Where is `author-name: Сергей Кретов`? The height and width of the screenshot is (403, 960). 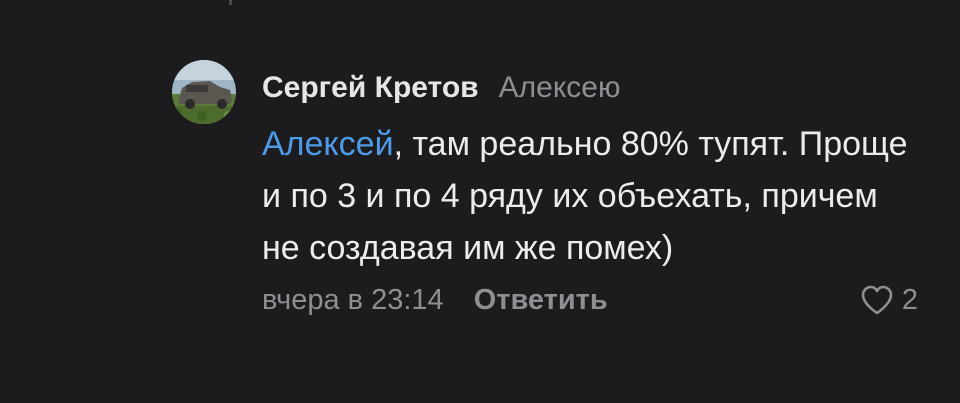
author-name: Сергей Кретов is located at coordinates (370, 87).